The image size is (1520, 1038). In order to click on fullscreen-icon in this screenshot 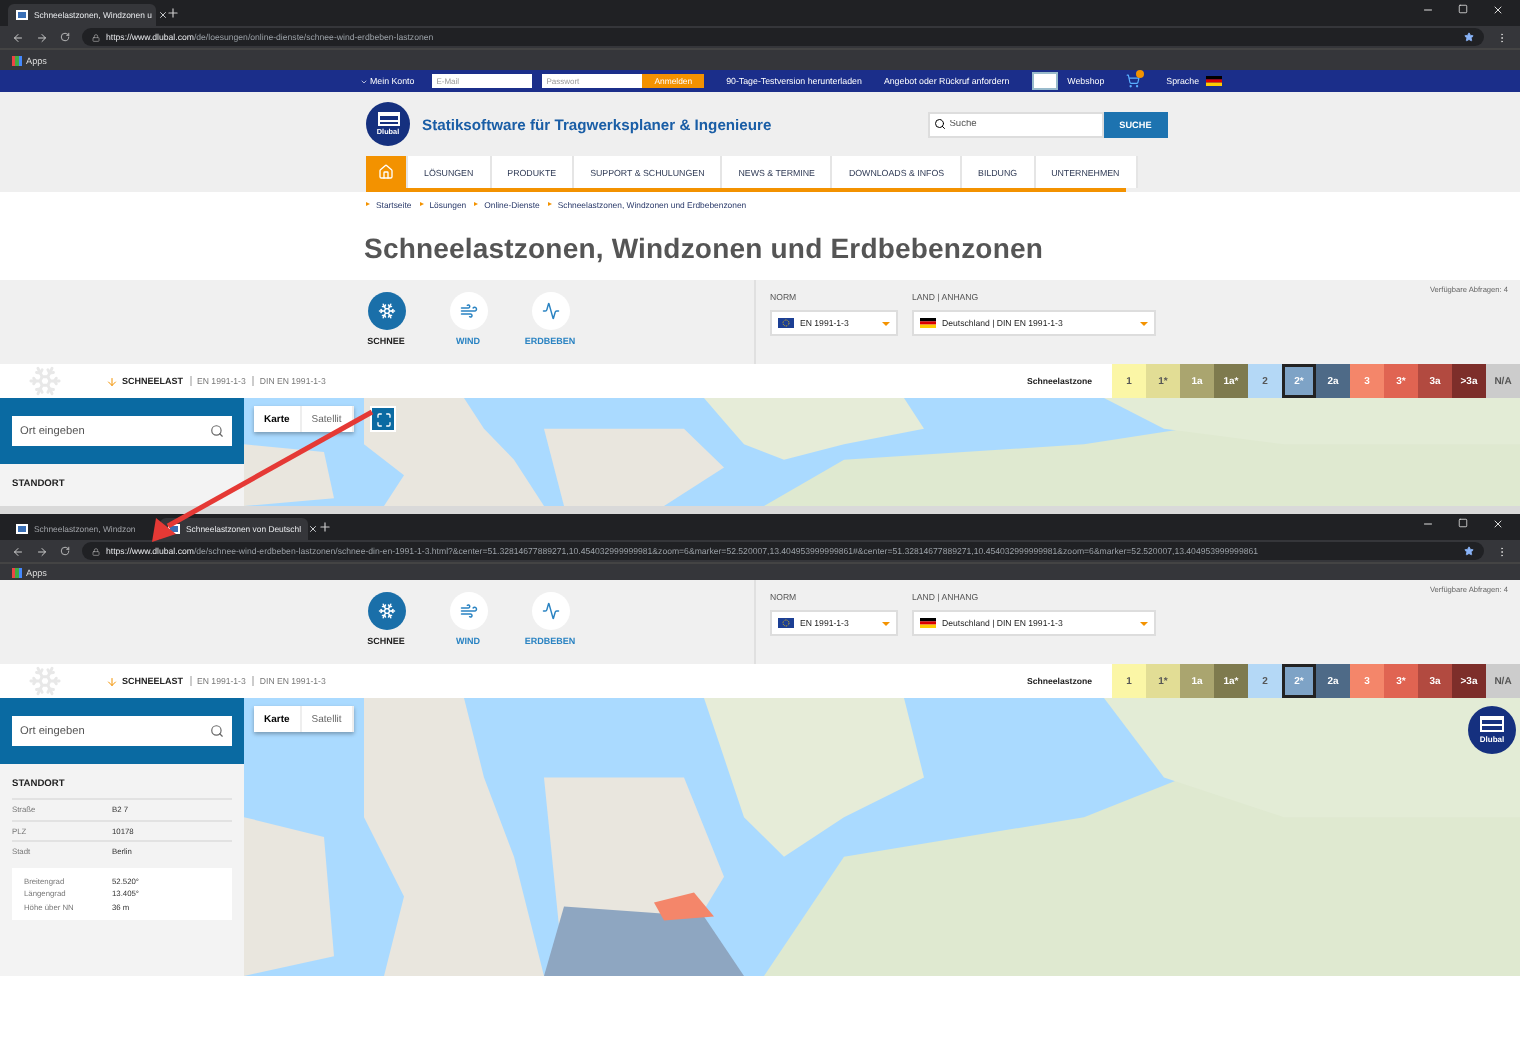, I will do `click(383, 419)`.